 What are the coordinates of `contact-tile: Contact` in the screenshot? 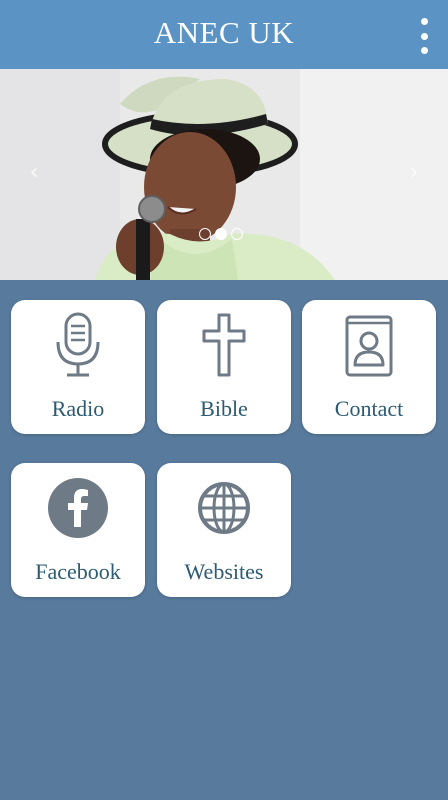 It's located at (369, 367).